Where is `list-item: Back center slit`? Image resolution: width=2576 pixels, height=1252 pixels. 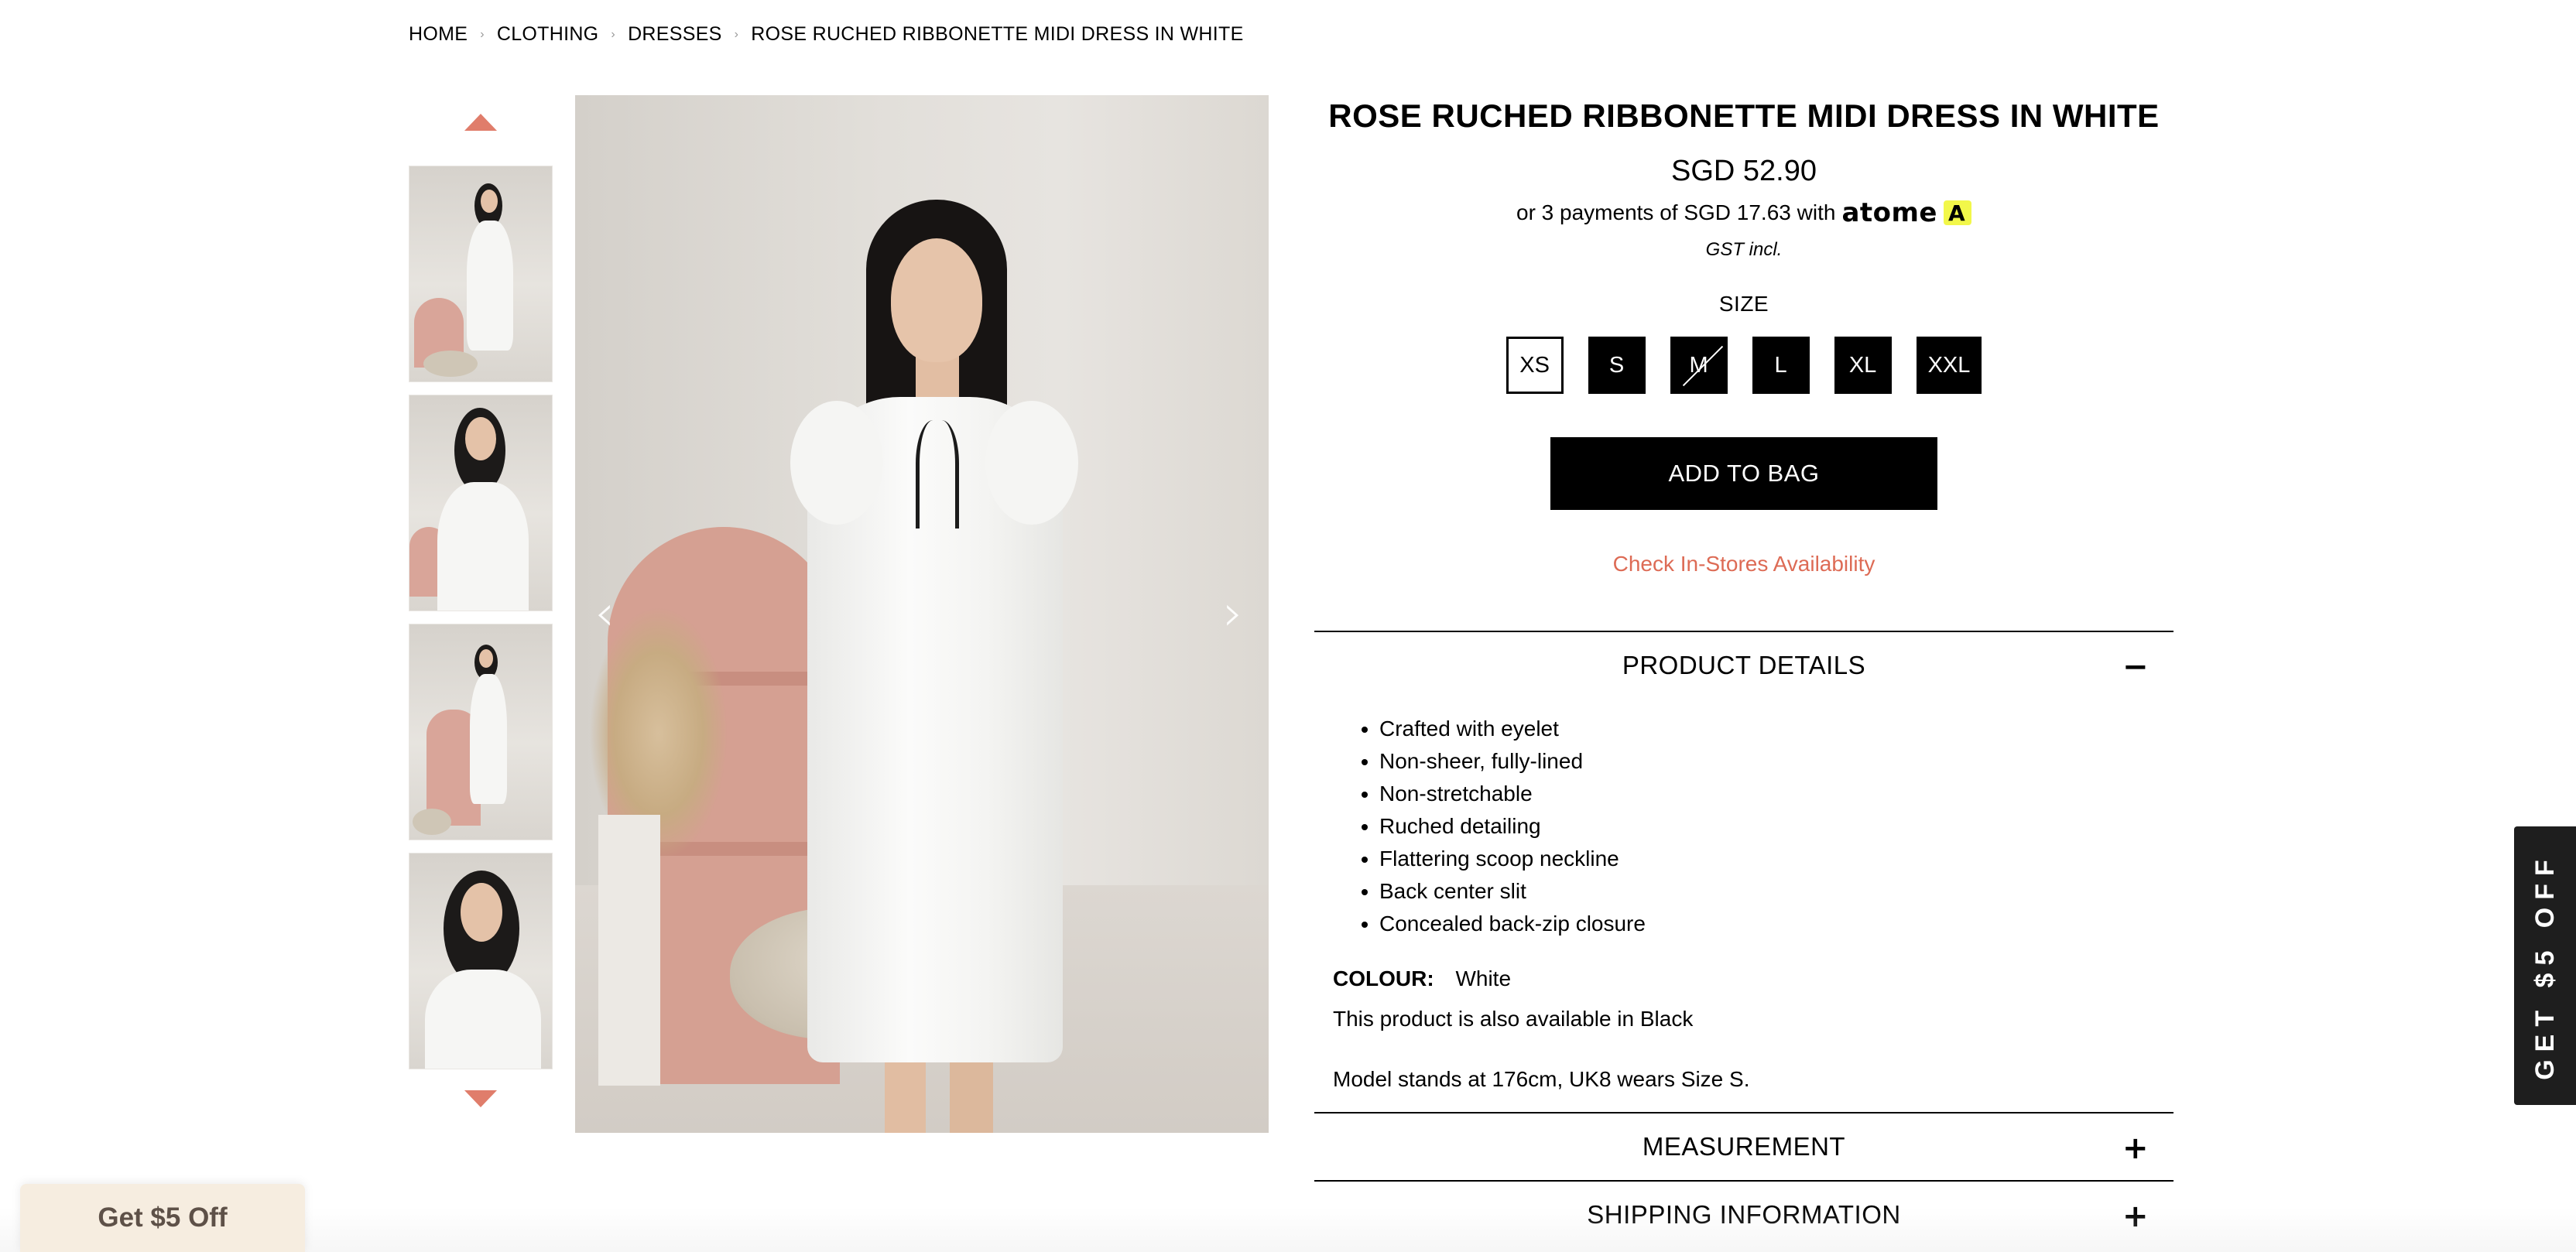
list-item: Back center slit is located at coordinates (1767, 891).